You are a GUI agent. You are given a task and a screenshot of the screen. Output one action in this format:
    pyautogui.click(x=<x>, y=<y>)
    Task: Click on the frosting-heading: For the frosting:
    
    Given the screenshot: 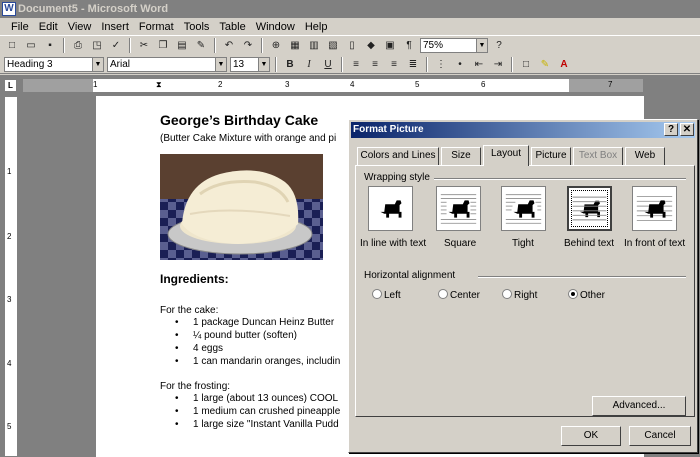 What is the action you would take?
    pyautogui.click(x=195, y=386)
    